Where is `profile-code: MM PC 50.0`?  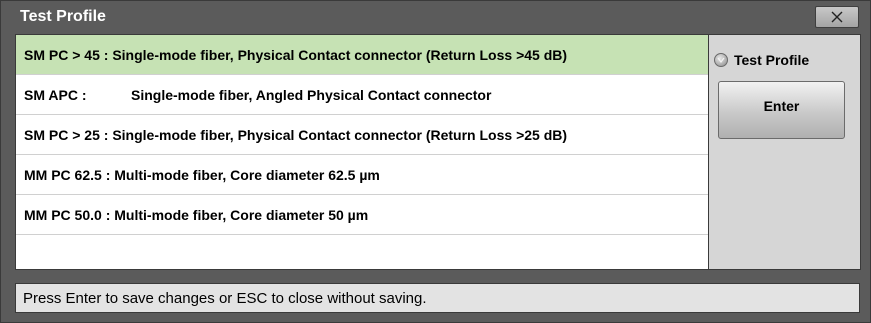
profile-code: MM PC 50.0 is located at coordinates (63, 214).